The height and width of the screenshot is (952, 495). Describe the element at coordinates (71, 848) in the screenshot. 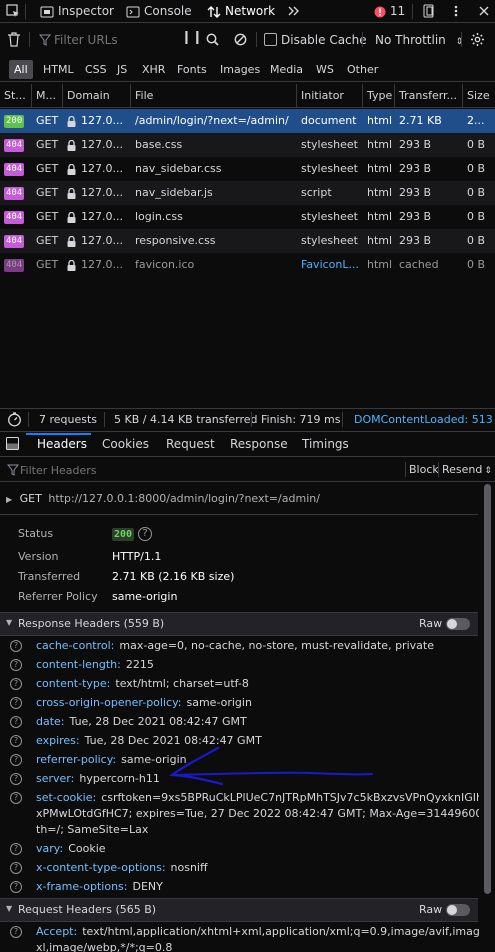

I see `header-row: vary: Cookie` at that location.